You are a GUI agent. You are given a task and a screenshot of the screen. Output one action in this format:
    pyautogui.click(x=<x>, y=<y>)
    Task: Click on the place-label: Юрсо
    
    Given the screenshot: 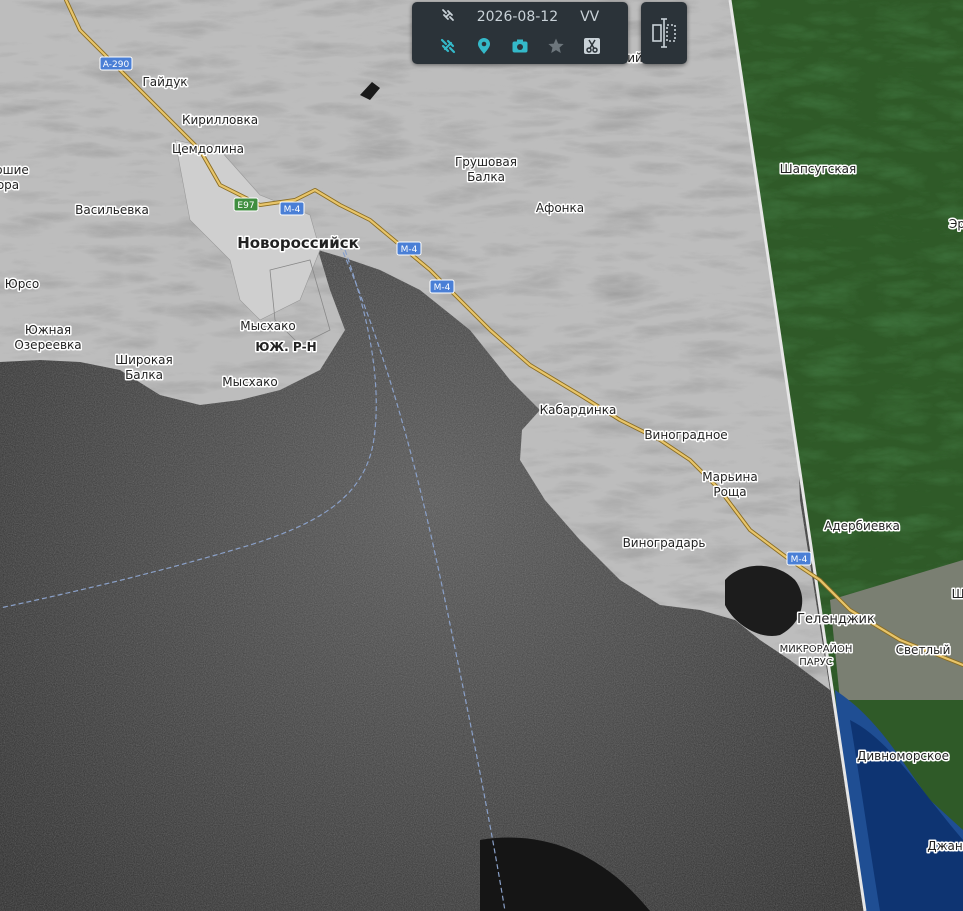 What is the action you would take?
    pyautogui.click(x=22, y=284)
    